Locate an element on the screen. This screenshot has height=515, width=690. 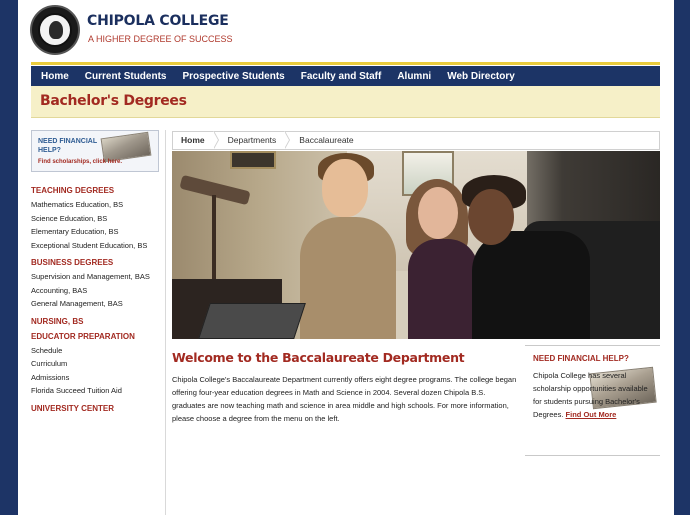
sidebar-heading-teaching-degrees: TEACHING DEGREES is located at coordinates (98, 190).